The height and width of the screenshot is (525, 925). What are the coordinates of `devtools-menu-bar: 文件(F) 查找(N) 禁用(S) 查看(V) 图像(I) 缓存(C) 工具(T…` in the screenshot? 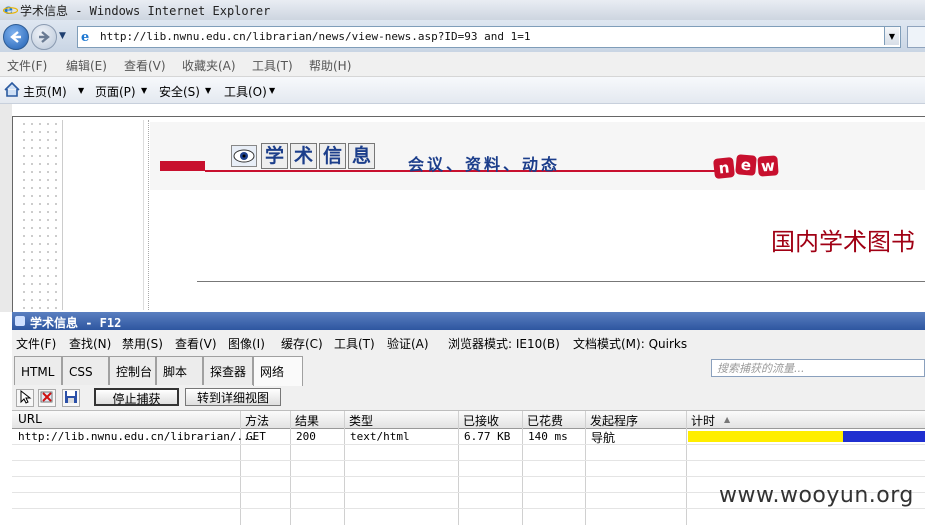 It's located at (468, 342).